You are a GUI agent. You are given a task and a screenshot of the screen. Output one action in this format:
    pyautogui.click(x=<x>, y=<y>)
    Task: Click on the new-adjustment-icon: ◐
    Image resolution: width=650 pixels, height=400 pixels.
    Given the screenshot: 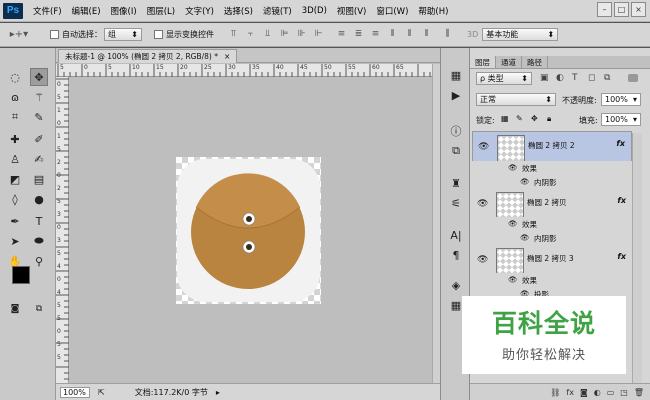 What is the action you would take?
    pyautogui.click(x=597, y=392)
    